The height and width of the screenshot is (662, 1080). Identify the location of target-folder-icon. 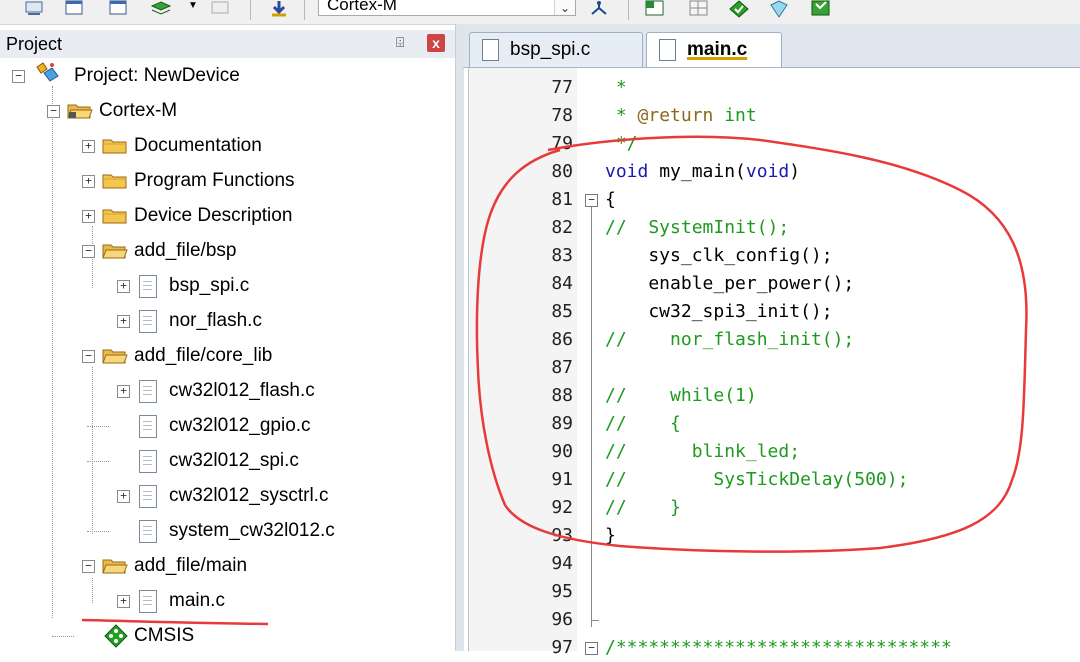
(80, 111).